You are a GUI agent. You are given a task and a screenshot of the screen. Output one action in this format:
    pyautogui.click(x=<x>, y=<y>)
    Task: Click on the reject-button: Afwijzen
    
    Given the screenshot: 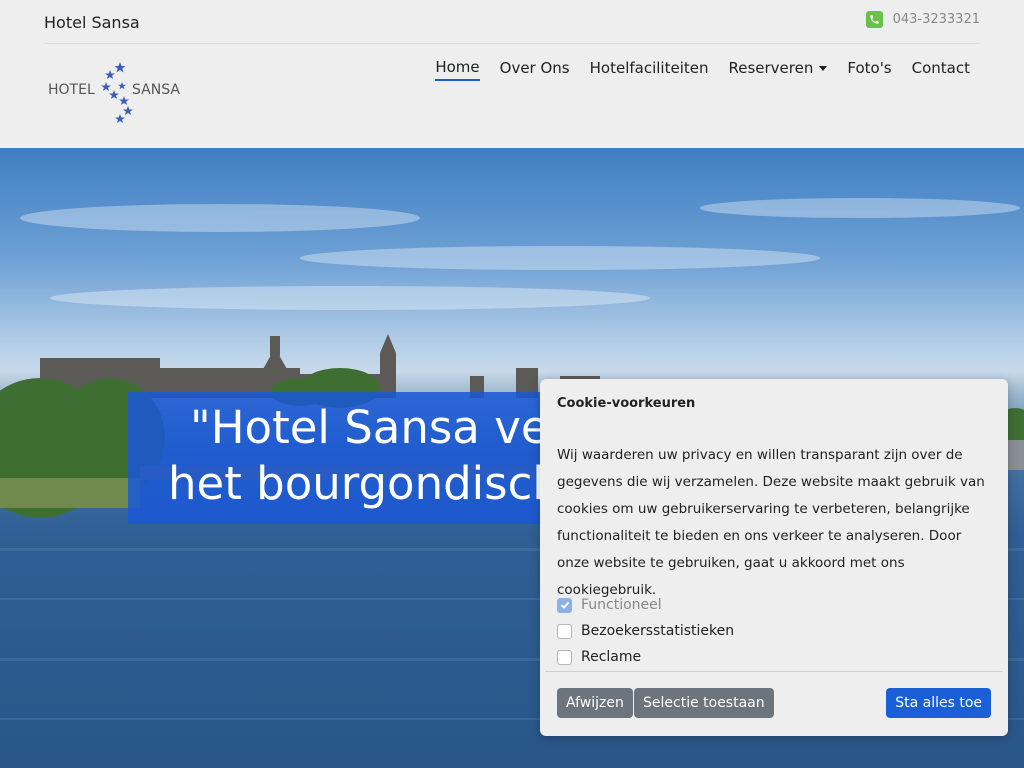 What is the action you would take?
    pyautogui.click(x=595, y=703)
    